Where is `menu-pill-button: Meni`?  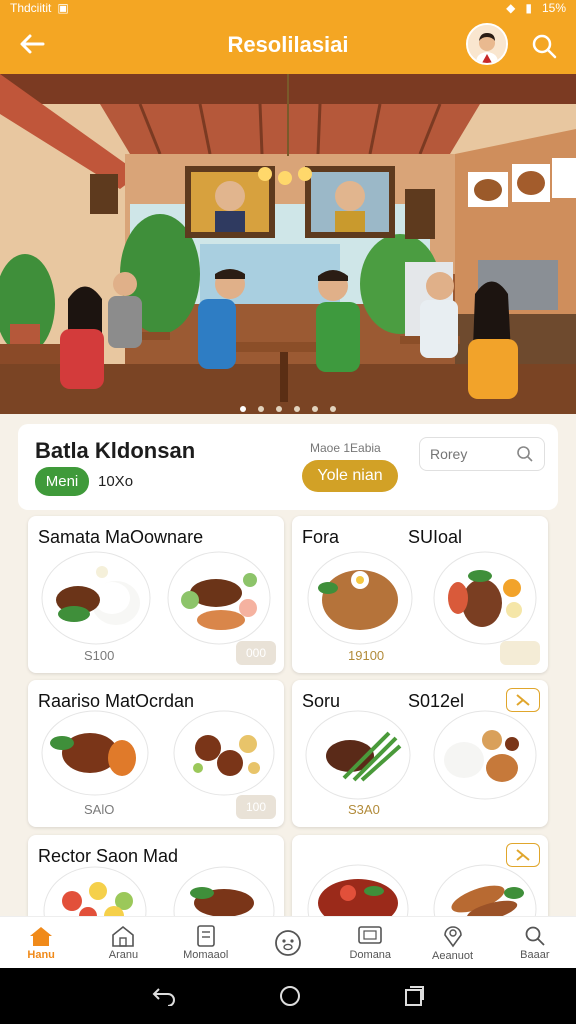
menu-pill-button: Meni is located at coordinates (62, 481).